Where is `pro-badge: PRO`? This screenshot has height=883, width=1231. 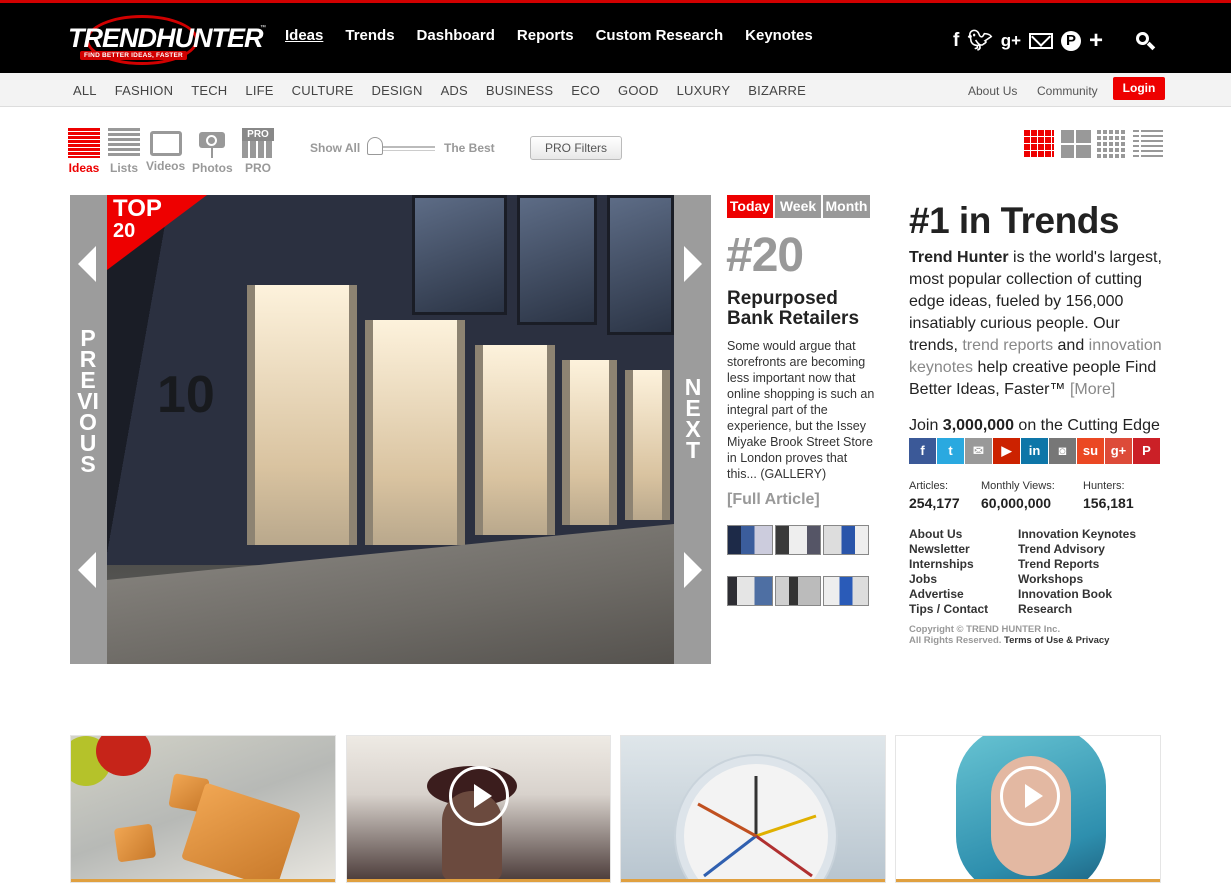
pro-badge: PRO is located at coordinates (258, 134).